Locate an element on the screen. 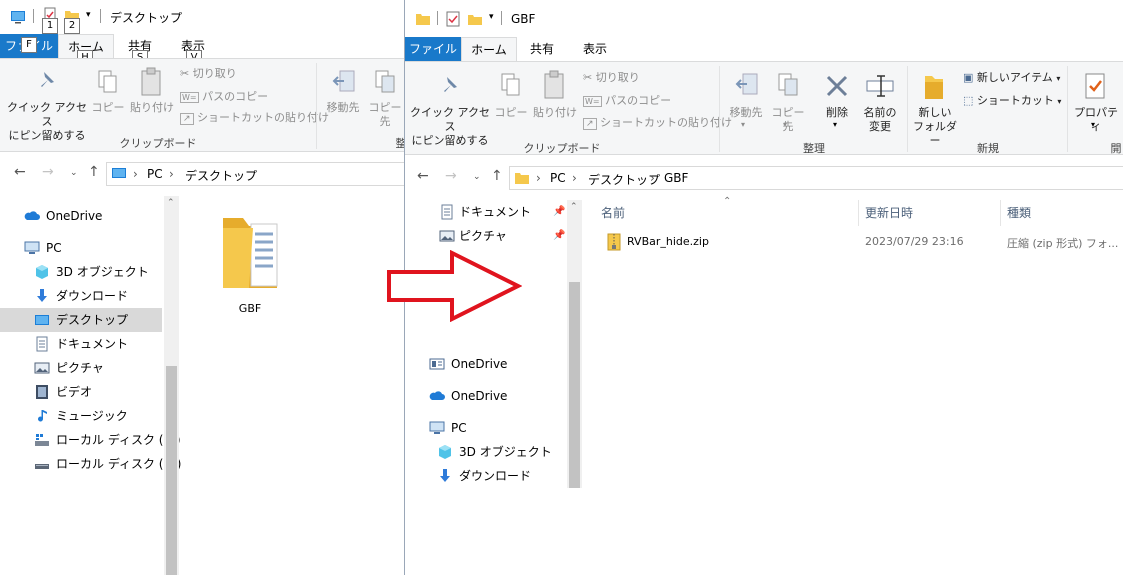  delete-button: 削除 is located at coordinates (837, 113).